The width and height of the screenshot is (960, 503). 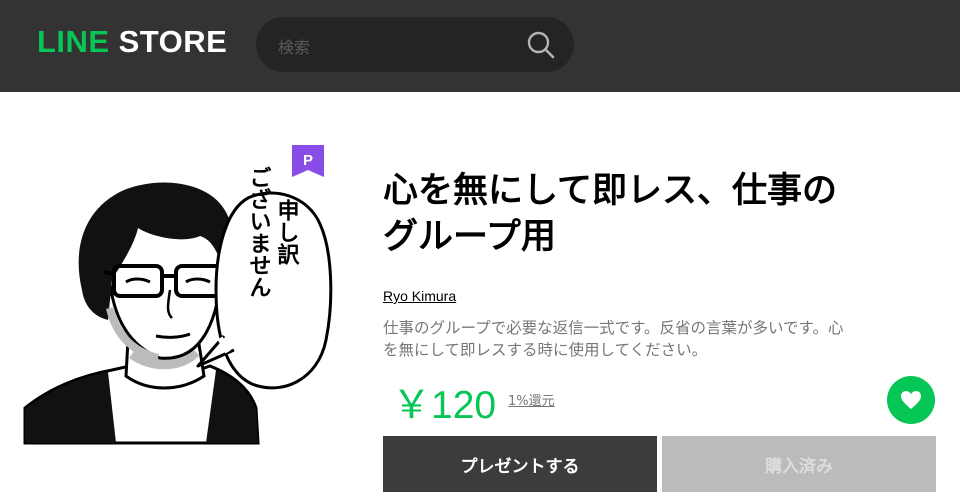 I want to click on description-line-2: を無にして即レスする時に使用してください。, so click(x=545, y=350).